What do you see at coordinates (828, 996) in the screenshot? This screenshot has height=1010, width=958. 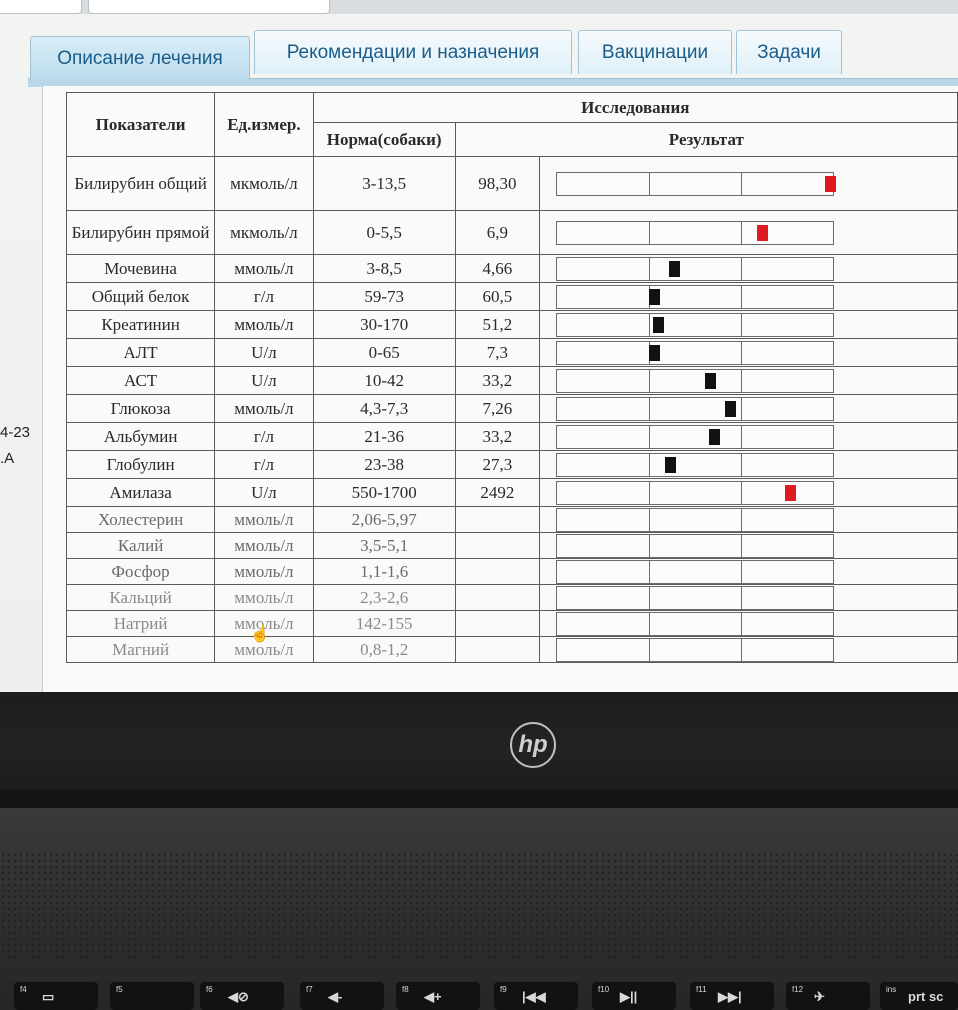 I see `function-key: f12 ✈` at bounding box center [828, 996].